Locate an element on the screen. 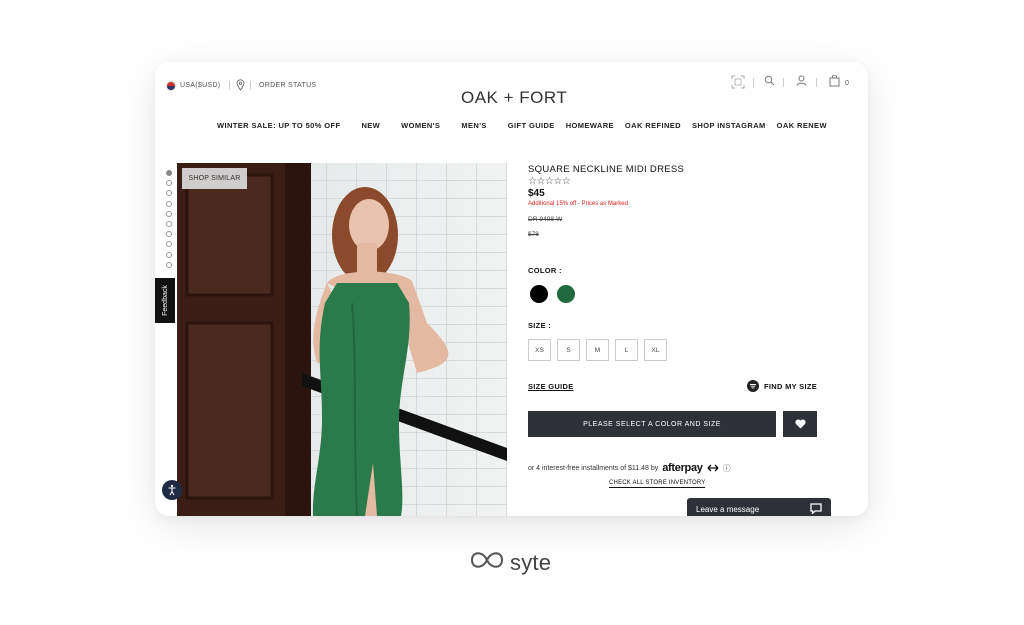  heart-icon is located at coordinates (800, 424).